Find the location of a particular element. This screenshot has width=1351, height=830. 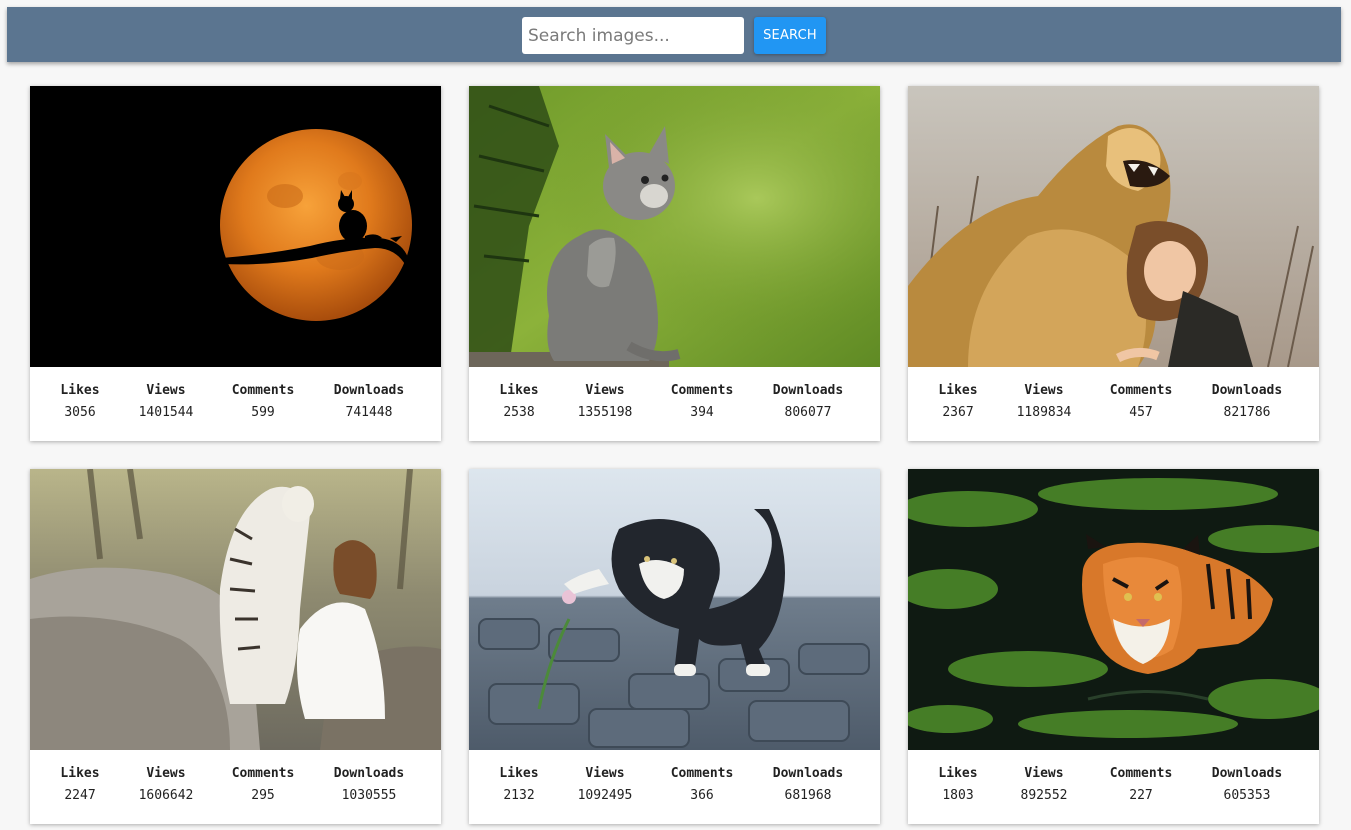

likes-stat: Likes 2132 is located at coordinates (519, 785).